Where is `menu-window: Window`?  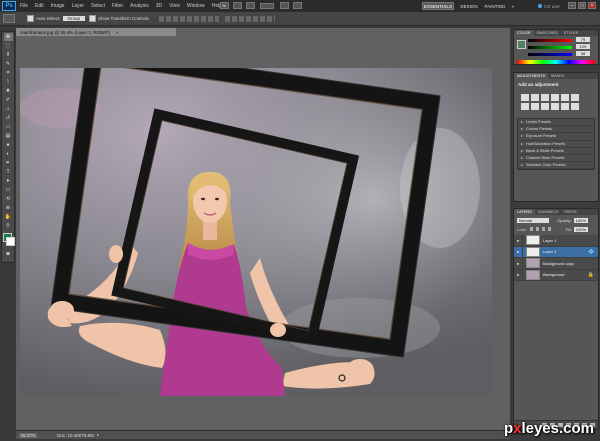 menu-window: Window is located at coordinates (196, 6).